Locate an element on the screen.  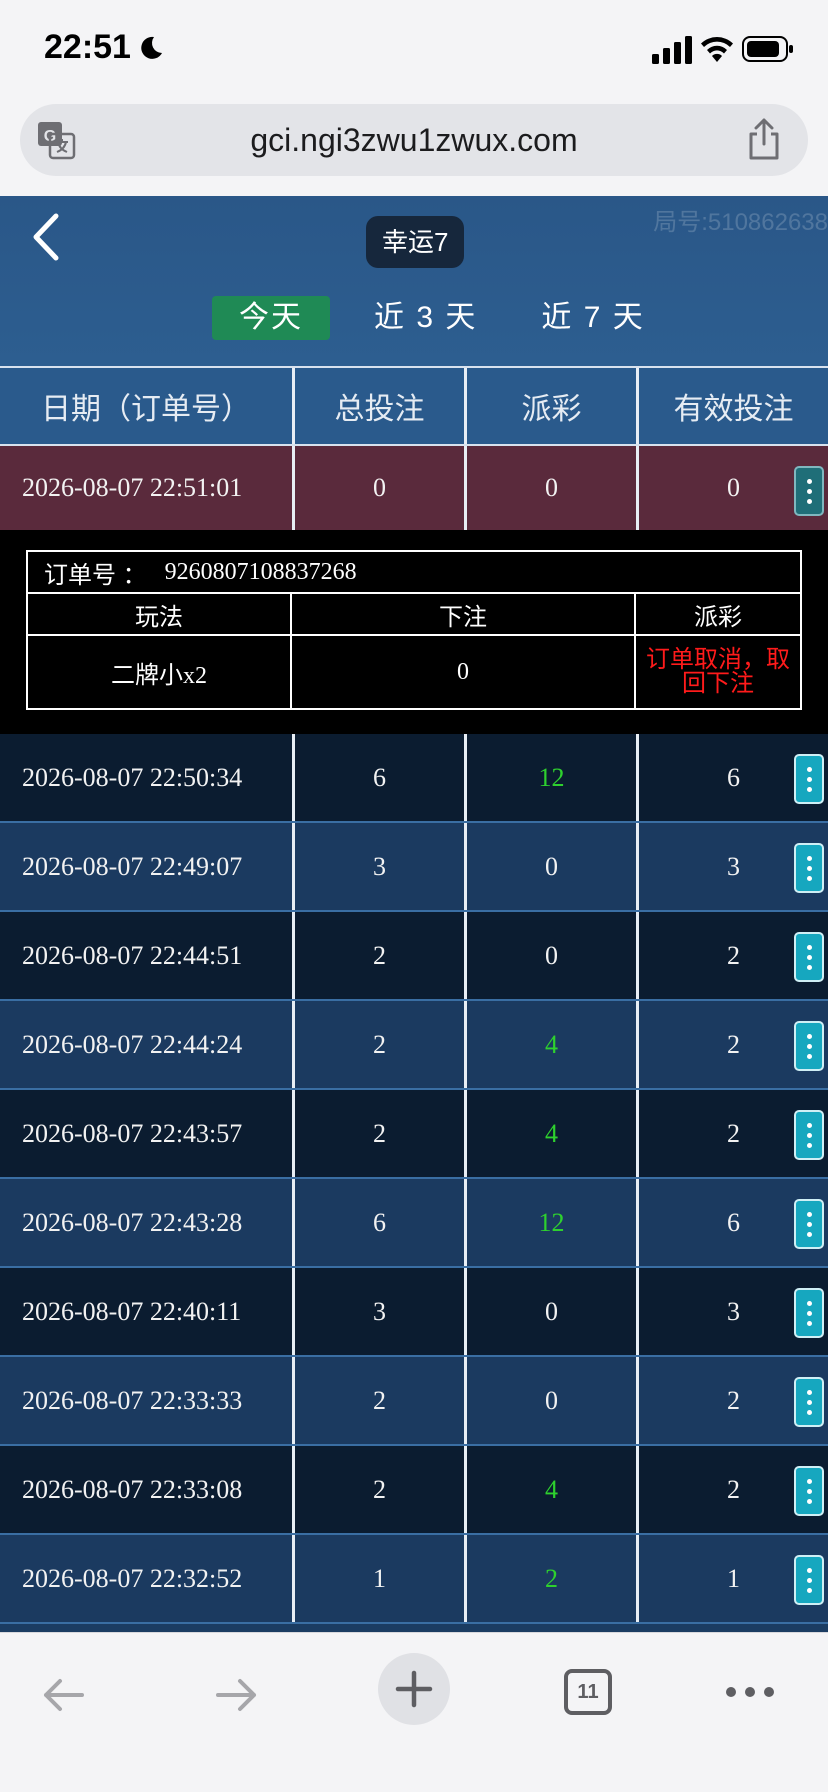
table-row: 2026-08-07 22:33:08 2 4 2 is located at coordinates (414, 1490).